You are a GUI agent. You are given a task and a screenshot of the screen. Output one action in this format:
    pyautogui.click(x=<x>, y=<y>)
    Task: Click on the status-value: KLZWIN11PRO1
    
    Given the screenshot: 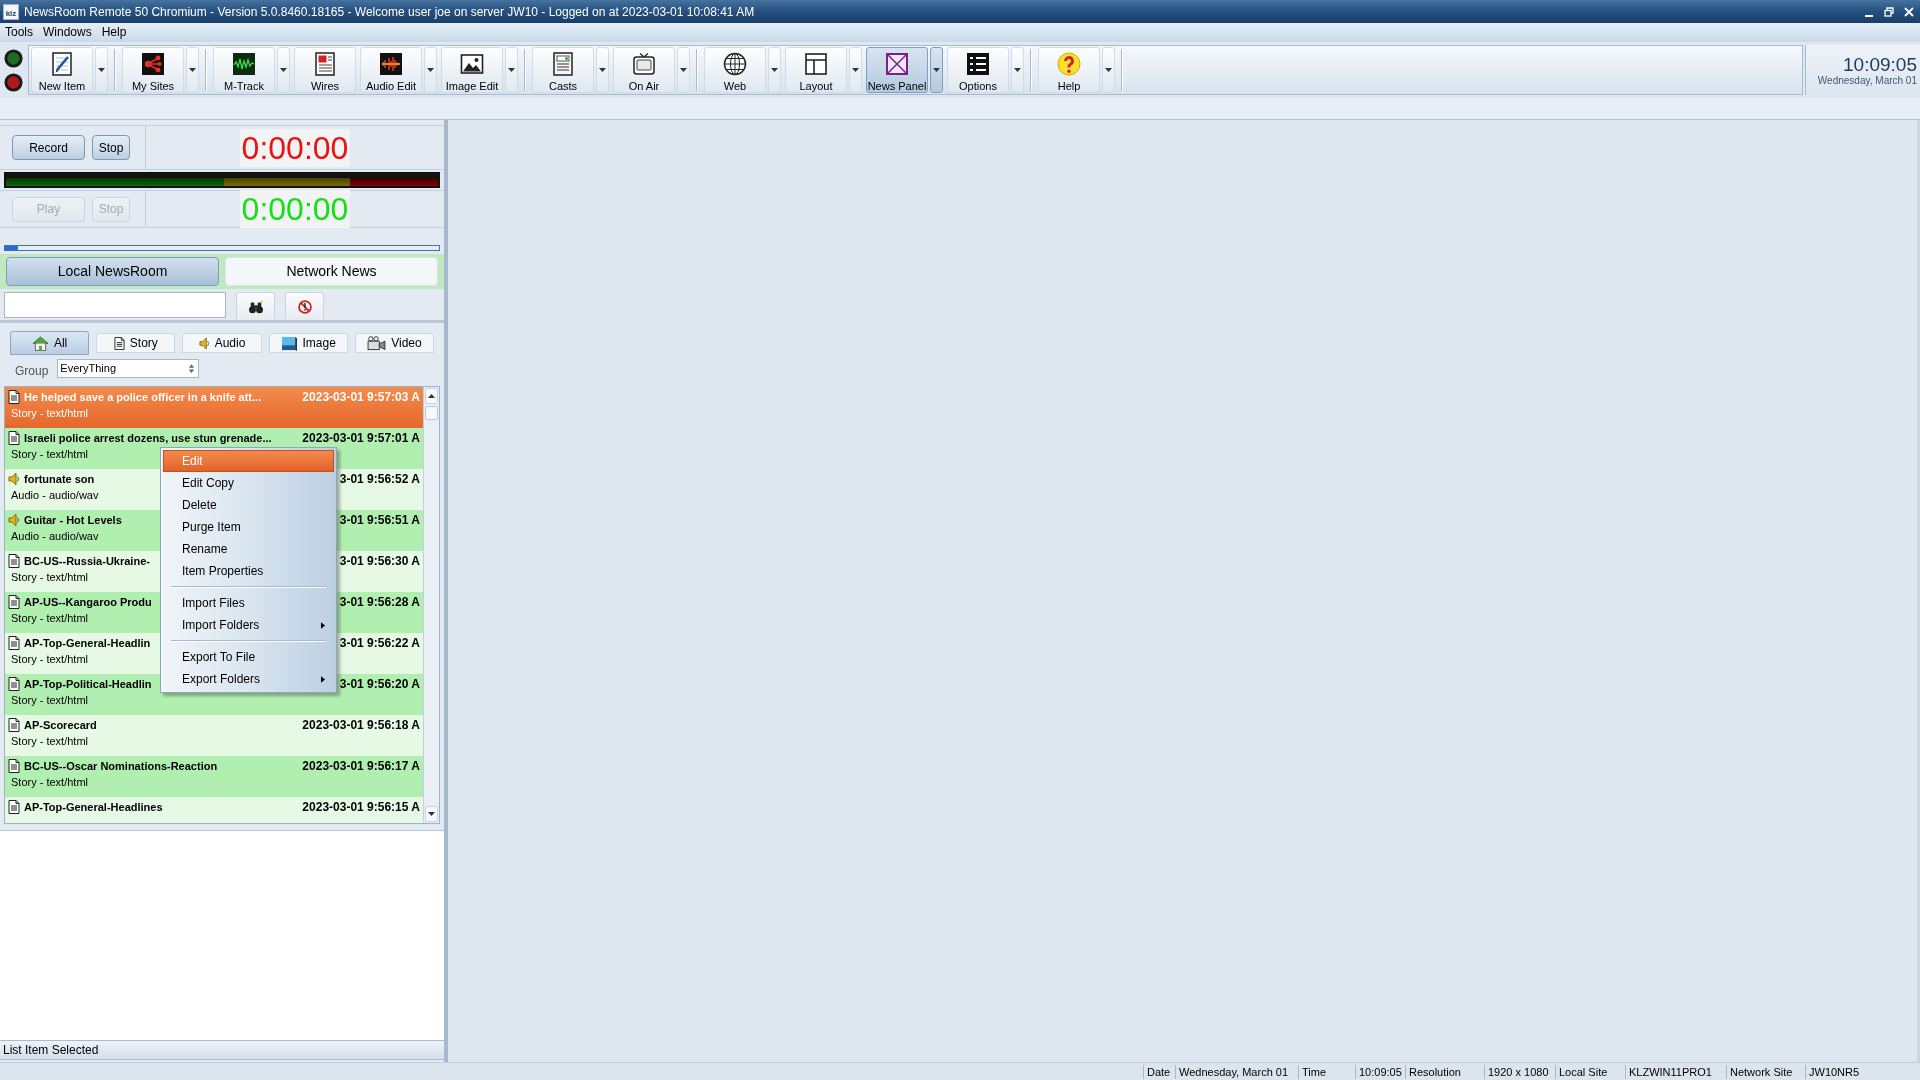 What is the action you would take?
    pyautogui.click(x=1675, y=1071)
    